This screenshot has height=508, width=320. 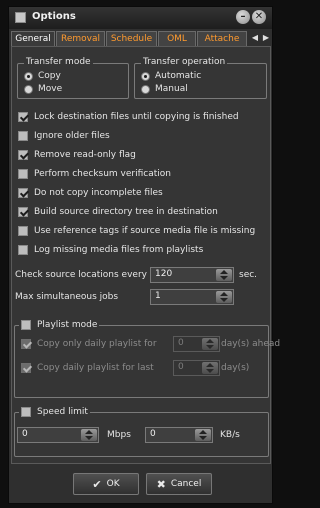 What do you see at coordinates (179, 435) in the screenshot?
I see `speed-kbs-spinbox: 0` at bounding box center [179, 435].